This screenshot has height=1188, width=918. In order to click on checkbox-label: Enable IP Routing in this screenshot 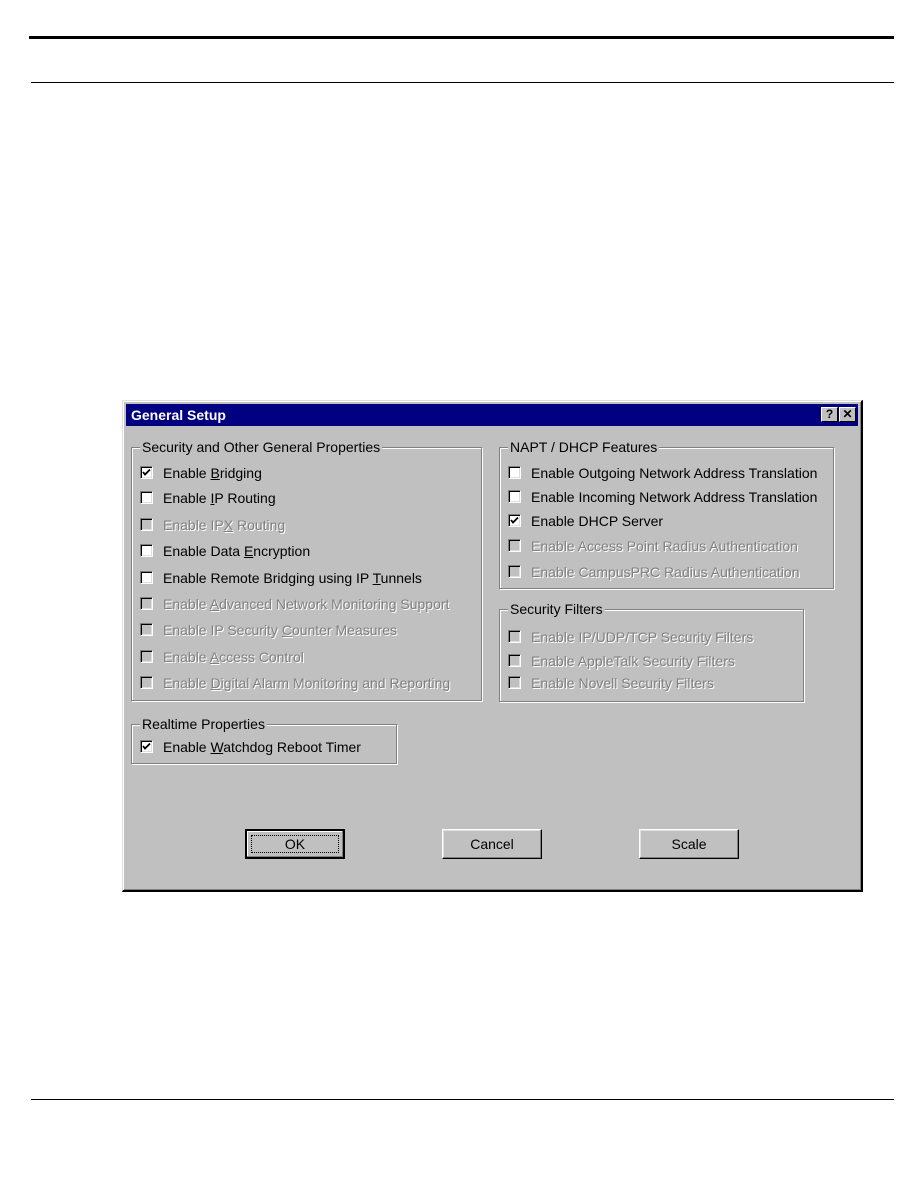, I will do `click(219, 498)`.